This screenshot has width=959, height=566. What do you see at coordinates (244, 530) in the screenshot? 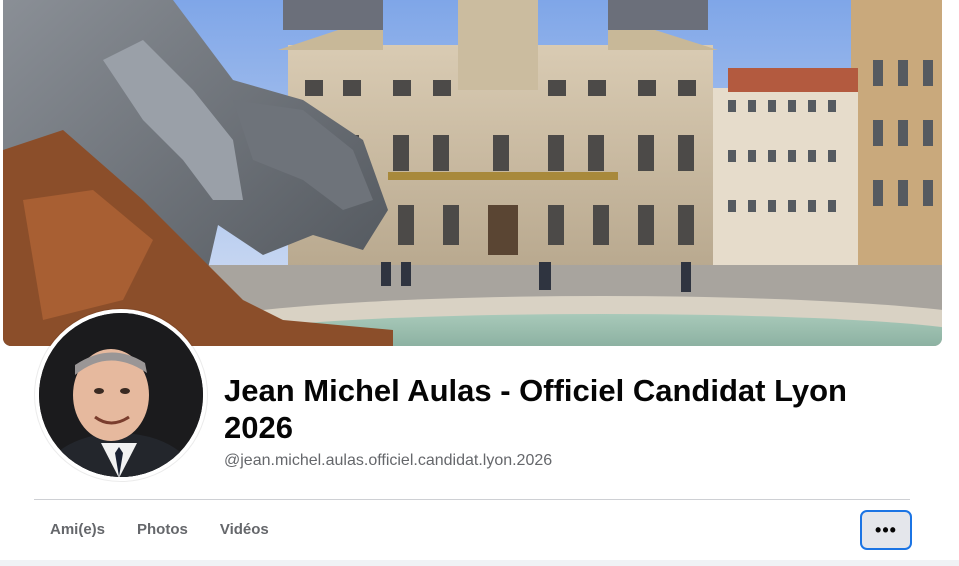
I see `tab-videos: Vidéos` at bounding box center [244, 530].